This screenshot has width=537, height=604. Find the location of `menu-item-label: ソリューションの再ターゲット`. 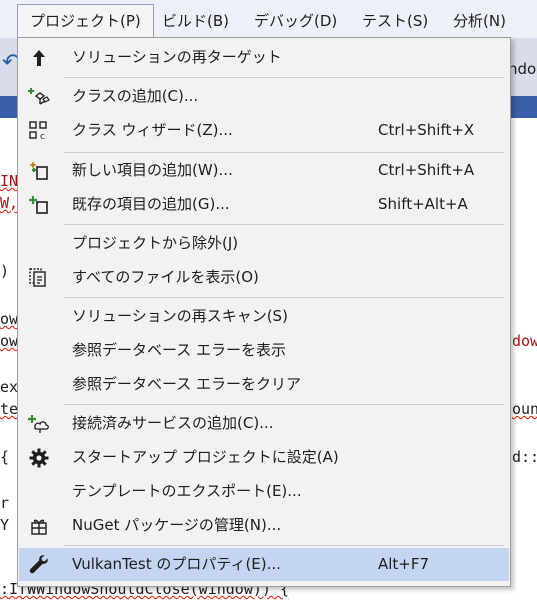

menu-item-label: ソリューションの再ターゲット is located at coordinates (177, 57).